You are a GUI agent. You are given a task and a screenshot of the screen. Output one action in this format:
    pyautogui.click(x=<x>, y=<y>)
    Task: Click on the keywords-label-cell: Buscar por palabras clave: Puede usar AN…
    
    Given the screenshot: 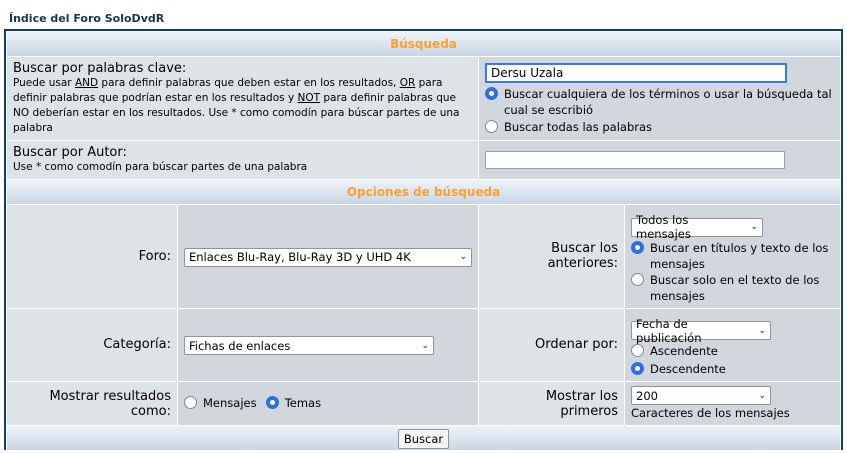 What is the action you would take?
    pyautogui.click(x=242, y=98)
    